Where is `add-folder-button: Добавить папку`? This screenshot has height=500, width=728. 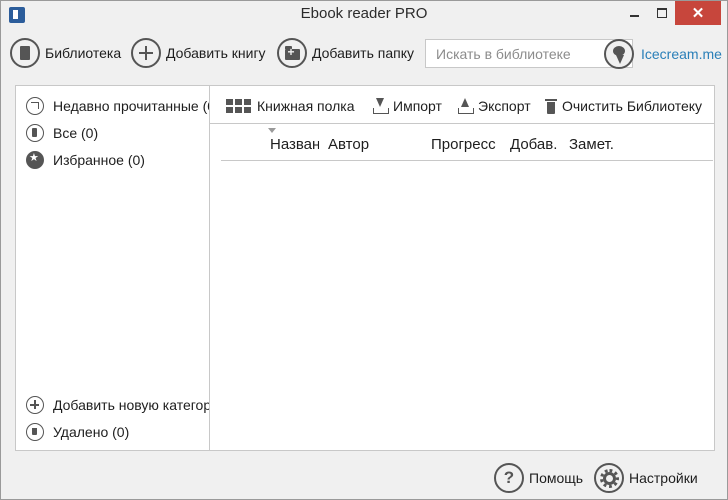 add-folder-button: Добавить папку is located at coordinates (345, 53).